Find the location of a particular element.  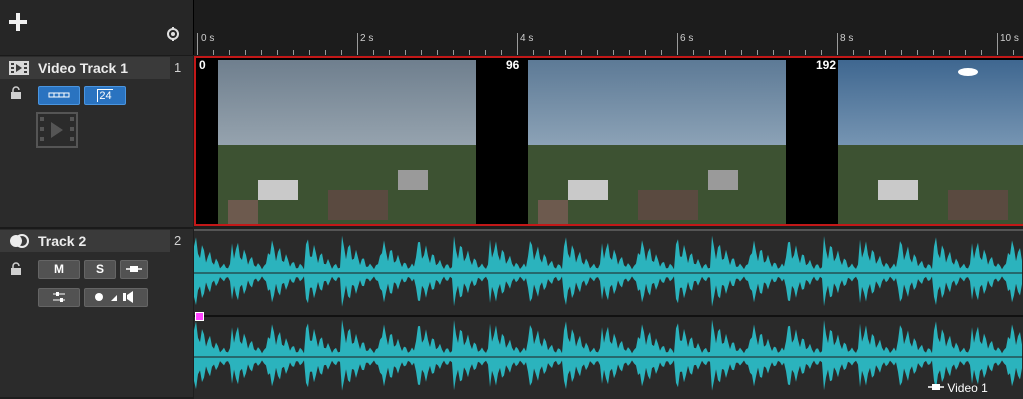

ruler-label: 8 s is located at coordinates (847, 38).